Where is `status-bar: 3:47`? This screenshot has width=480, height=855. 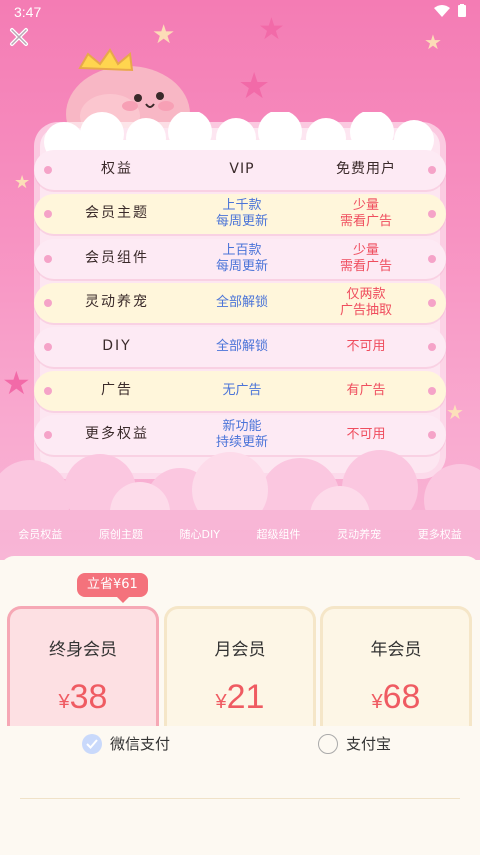
status-bar: 3:47 is located at coordinates (240, 13).